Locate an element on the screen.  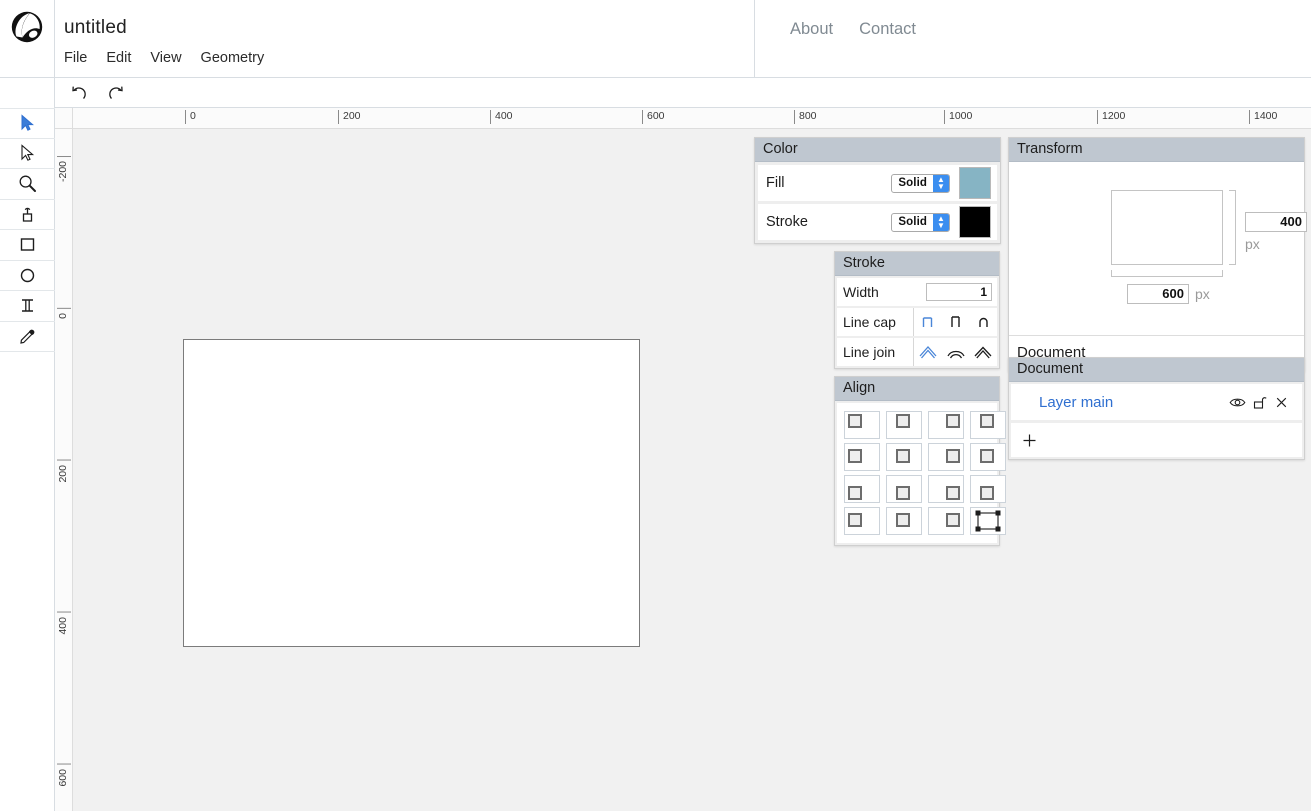
vertical-ruler: -200 0 200 400 600 is located at coordinates (64, 470).